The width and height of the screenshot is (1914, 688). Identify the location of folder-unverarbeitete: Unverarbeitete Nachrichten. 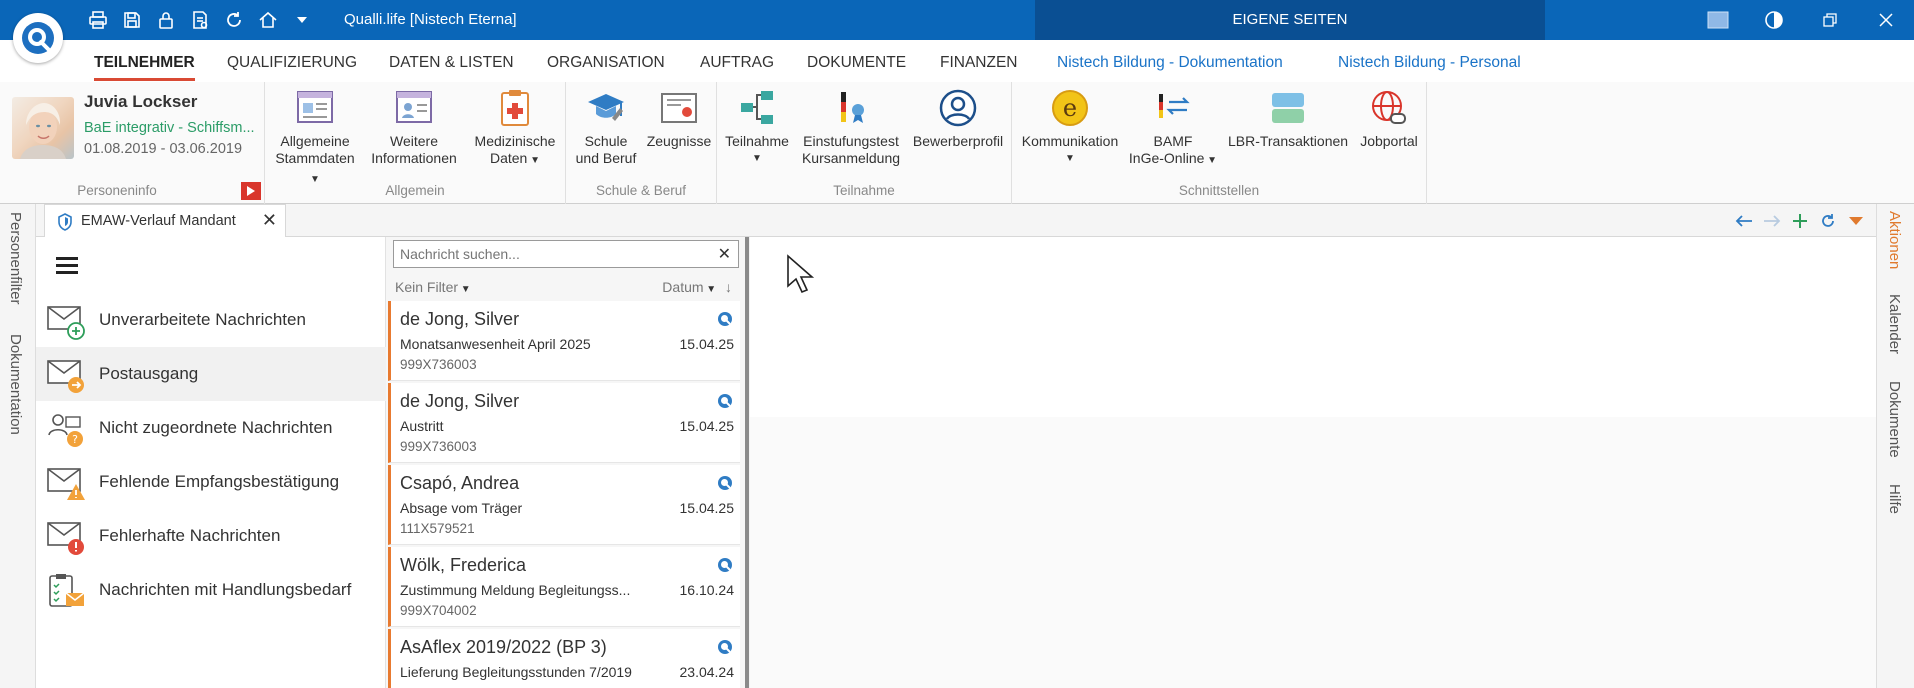
(211, 320).